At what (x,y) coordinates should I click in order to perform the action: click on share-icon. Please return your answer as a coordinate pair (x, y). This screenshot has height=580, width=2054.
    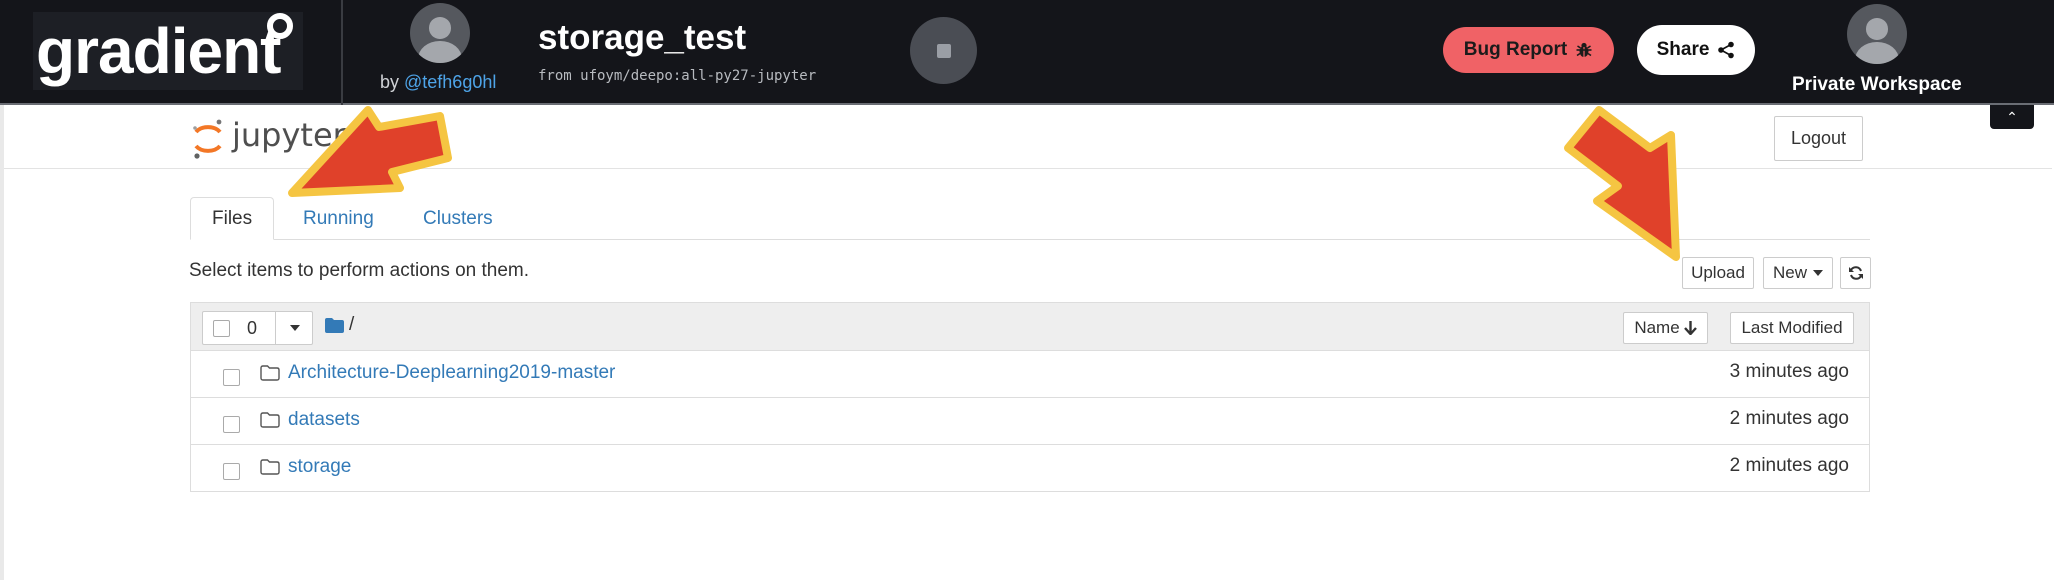
    Looking at the image, I should click on (1726, 50).